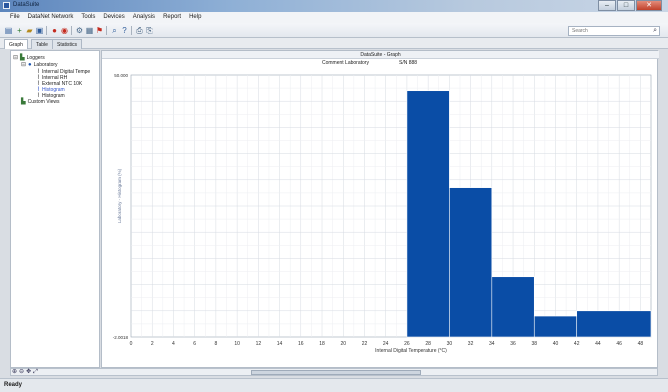 The width and height of the screenshot is (668, 392). What do you see at coordinates (28, 372) in the screenshot?
I see `pan-icon: ✥` at bounding box center [28, 372].